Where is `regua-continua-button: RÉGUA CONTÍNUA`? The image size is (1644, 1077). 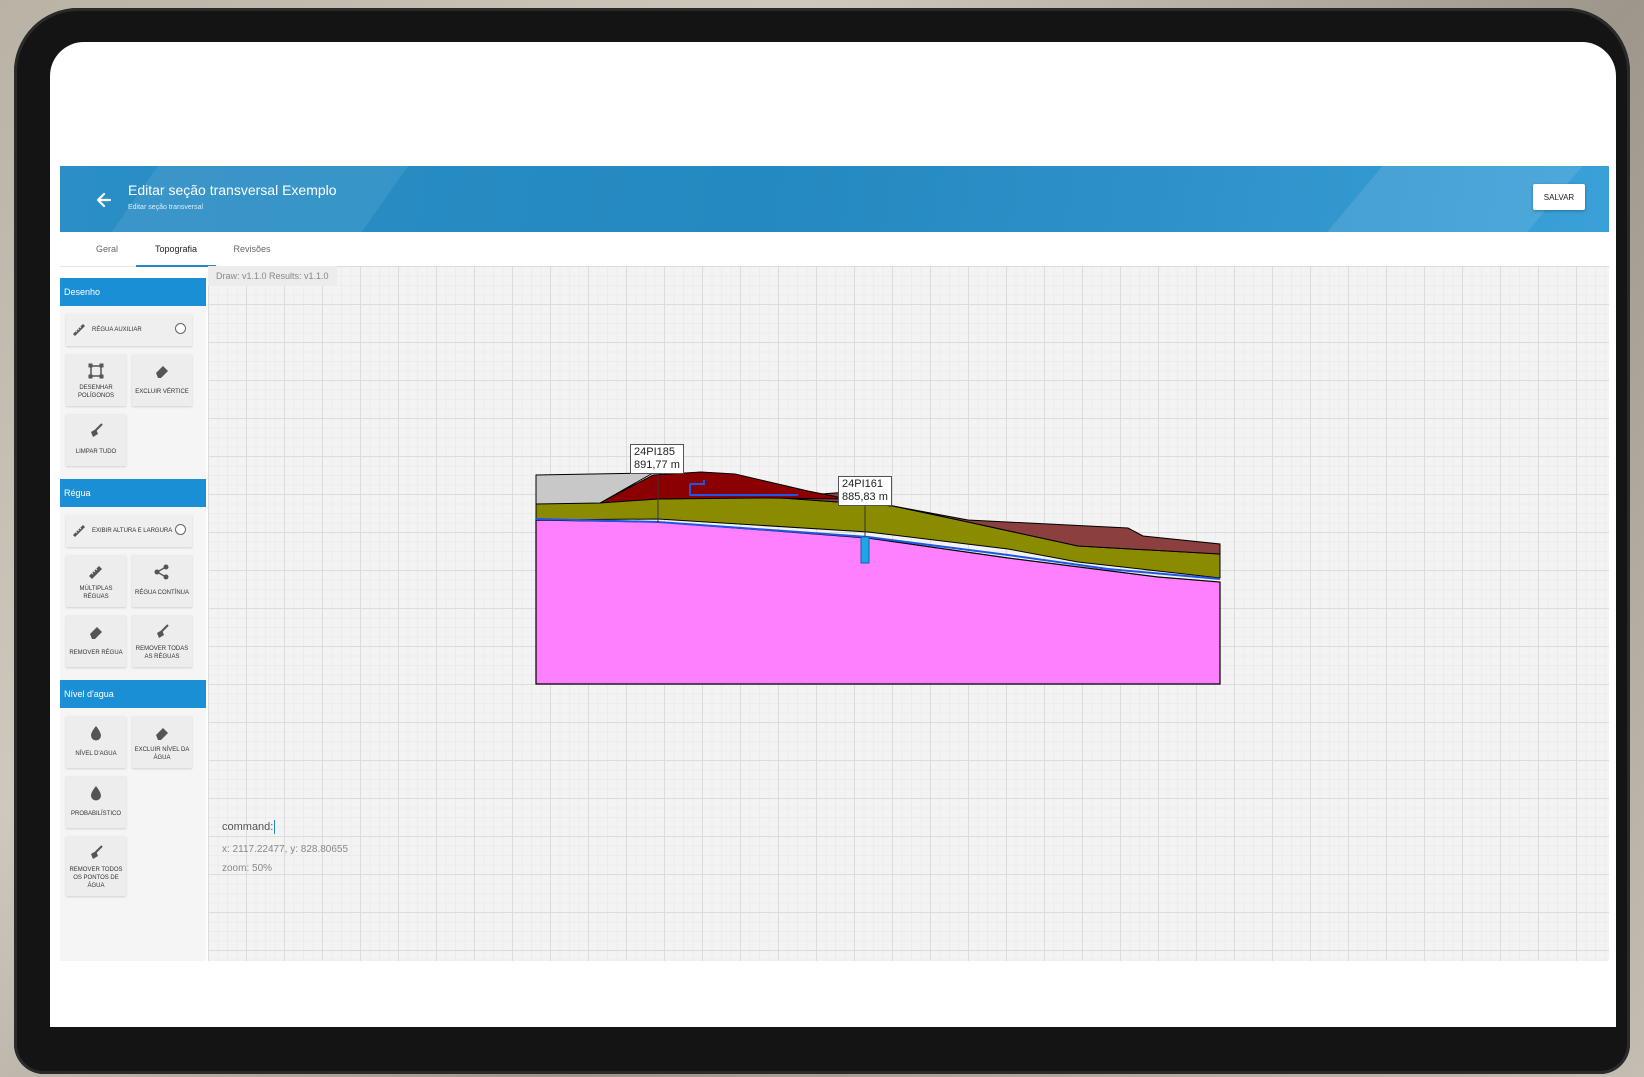 regua-continua-button: RÉGUA CONTÍNUA is located at coordinates (162, 581).